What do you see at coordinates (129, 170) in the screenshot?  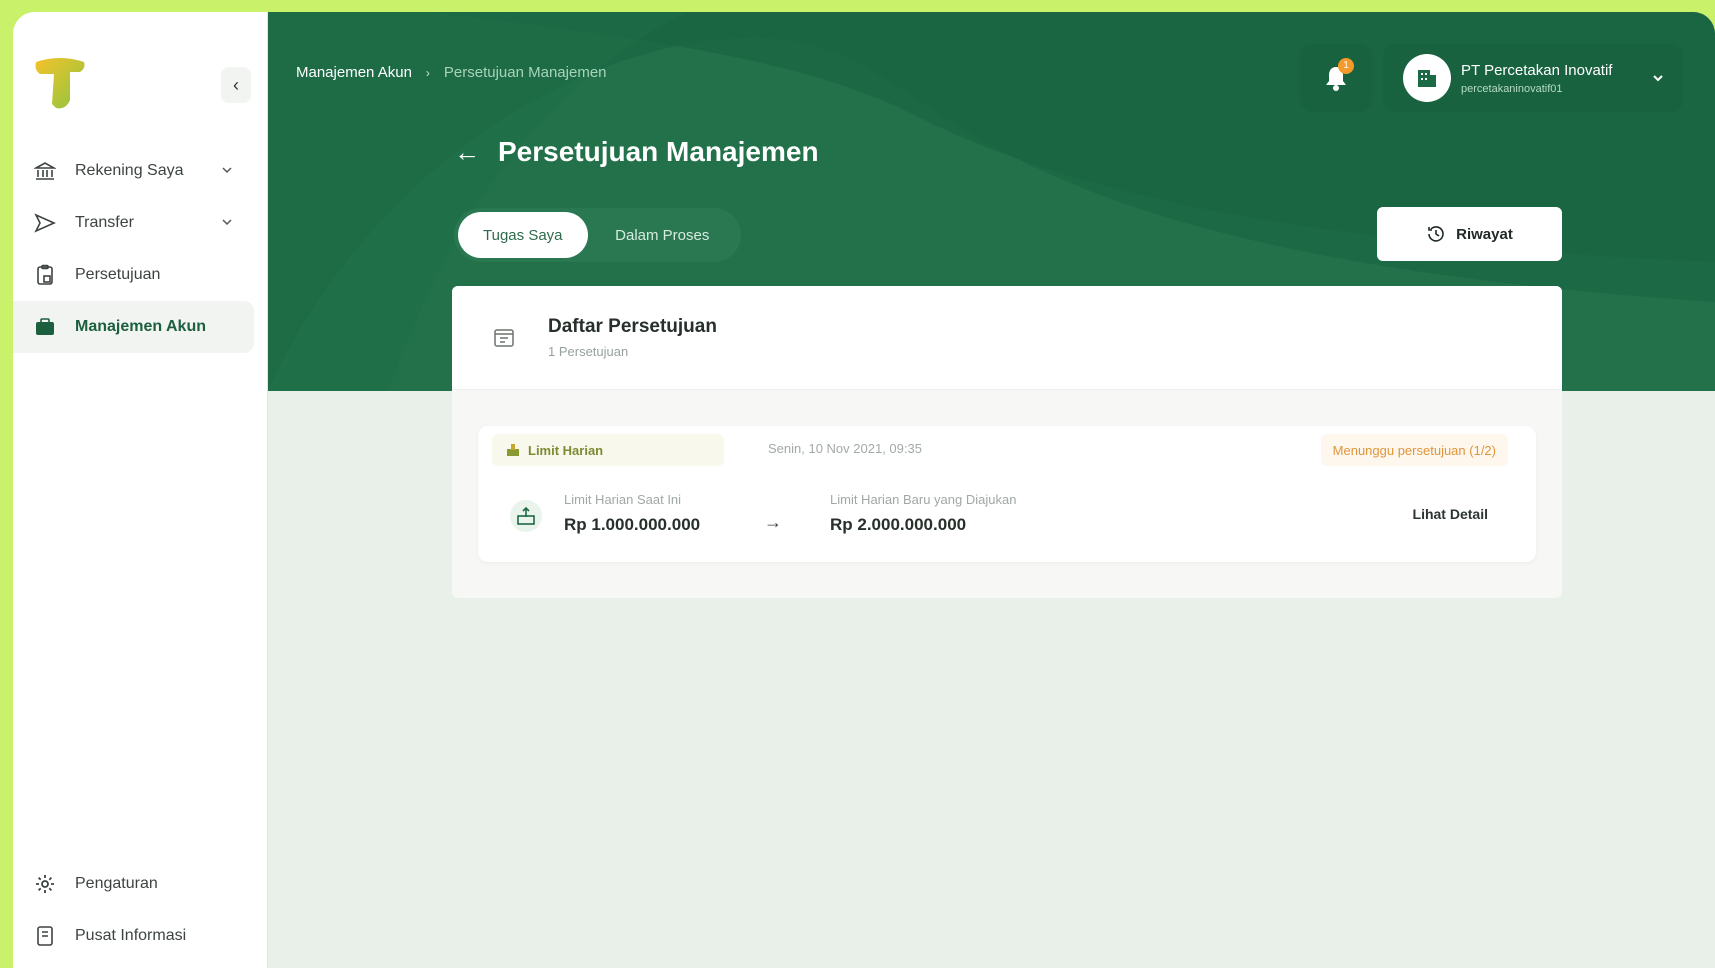 I see `sidebar-item-label: Rekening Saya` at bounding box center [129, 170].